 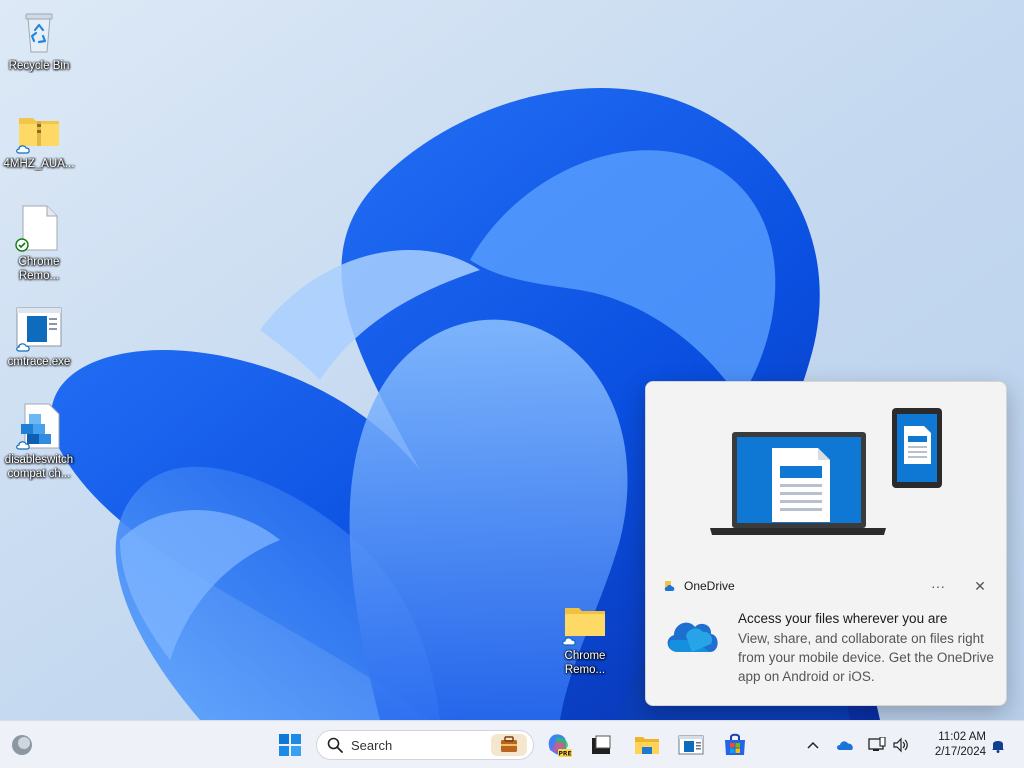 I want to click on window-app-icon, so click(x=691, y=745).